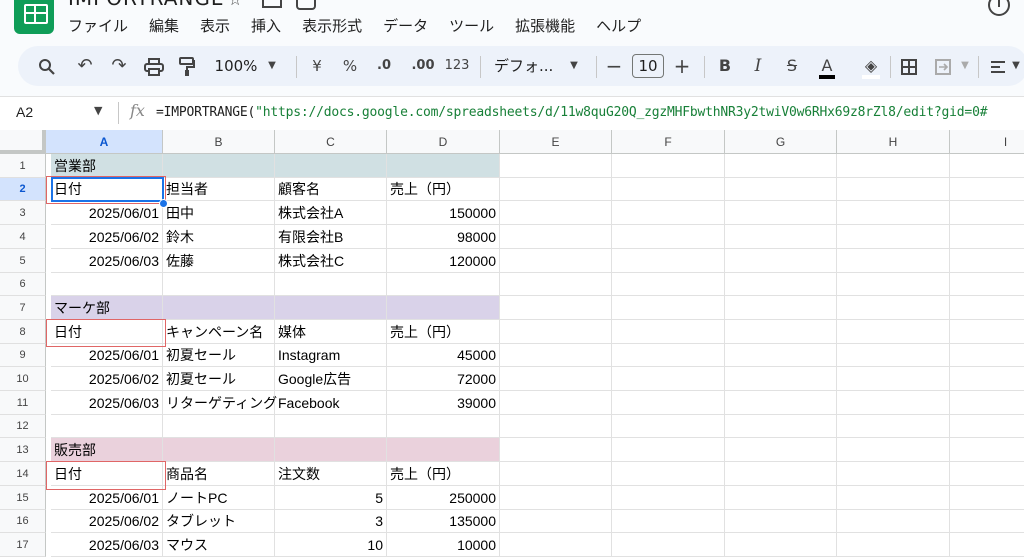  What do you see at coordinates (107, 355) in the screenshot?
I see `cell-a9: 2025/06/01` at bounding box center [107, 355].